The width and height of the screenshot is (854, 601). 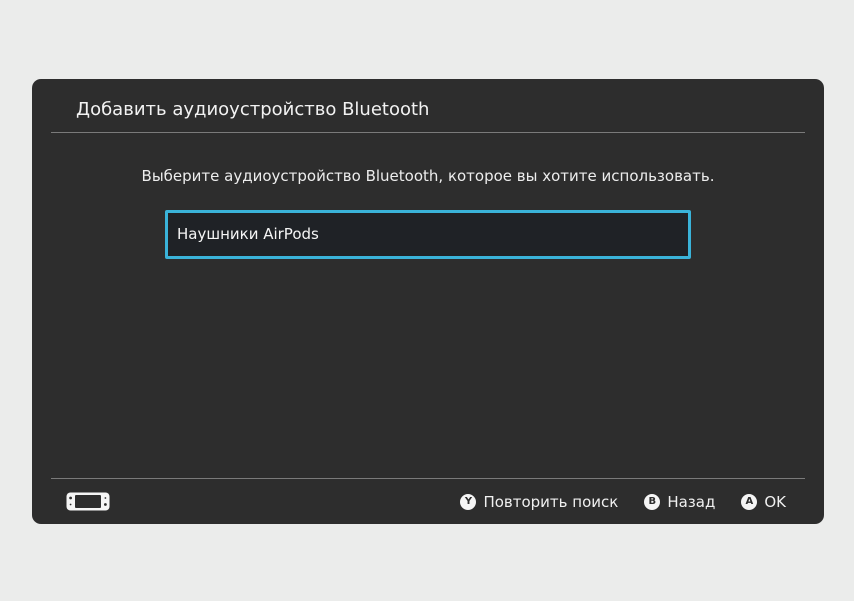 What do you see at coordinates (749, 502) in the screenshot?
I see `a-button-icon: A` at bounding box center [749, 502].